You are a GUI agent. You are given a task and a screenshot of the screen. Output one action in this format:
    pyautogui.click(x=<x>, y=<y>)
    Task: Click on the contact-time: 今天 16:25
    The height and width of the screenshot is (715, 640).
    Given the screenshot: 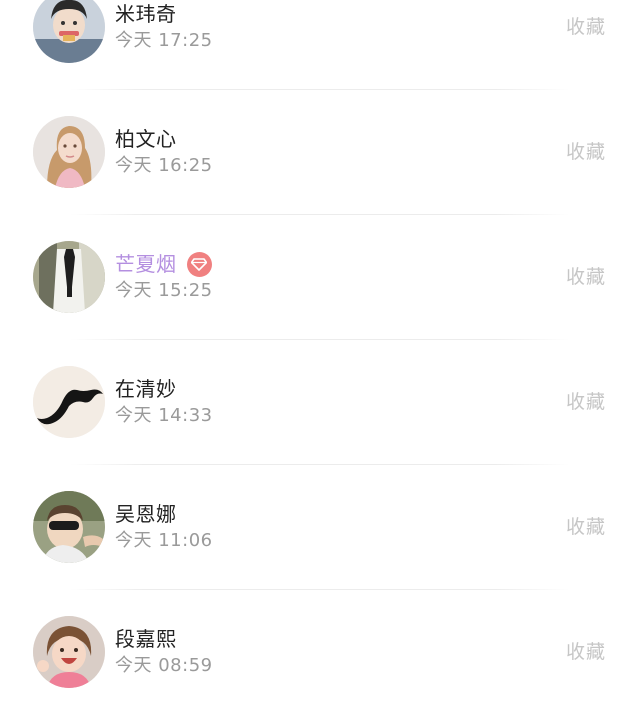 What is the action you would take?
    pyautogui.click(x=164, y=165)
    